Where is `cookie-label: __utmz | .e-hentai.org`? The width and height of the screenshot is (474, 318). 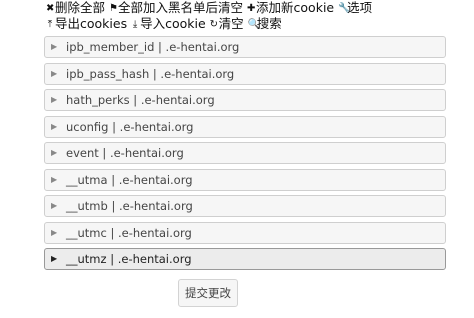 cookie-label: __utmz | .e-hentai.org is located at coordinates (129, 259).